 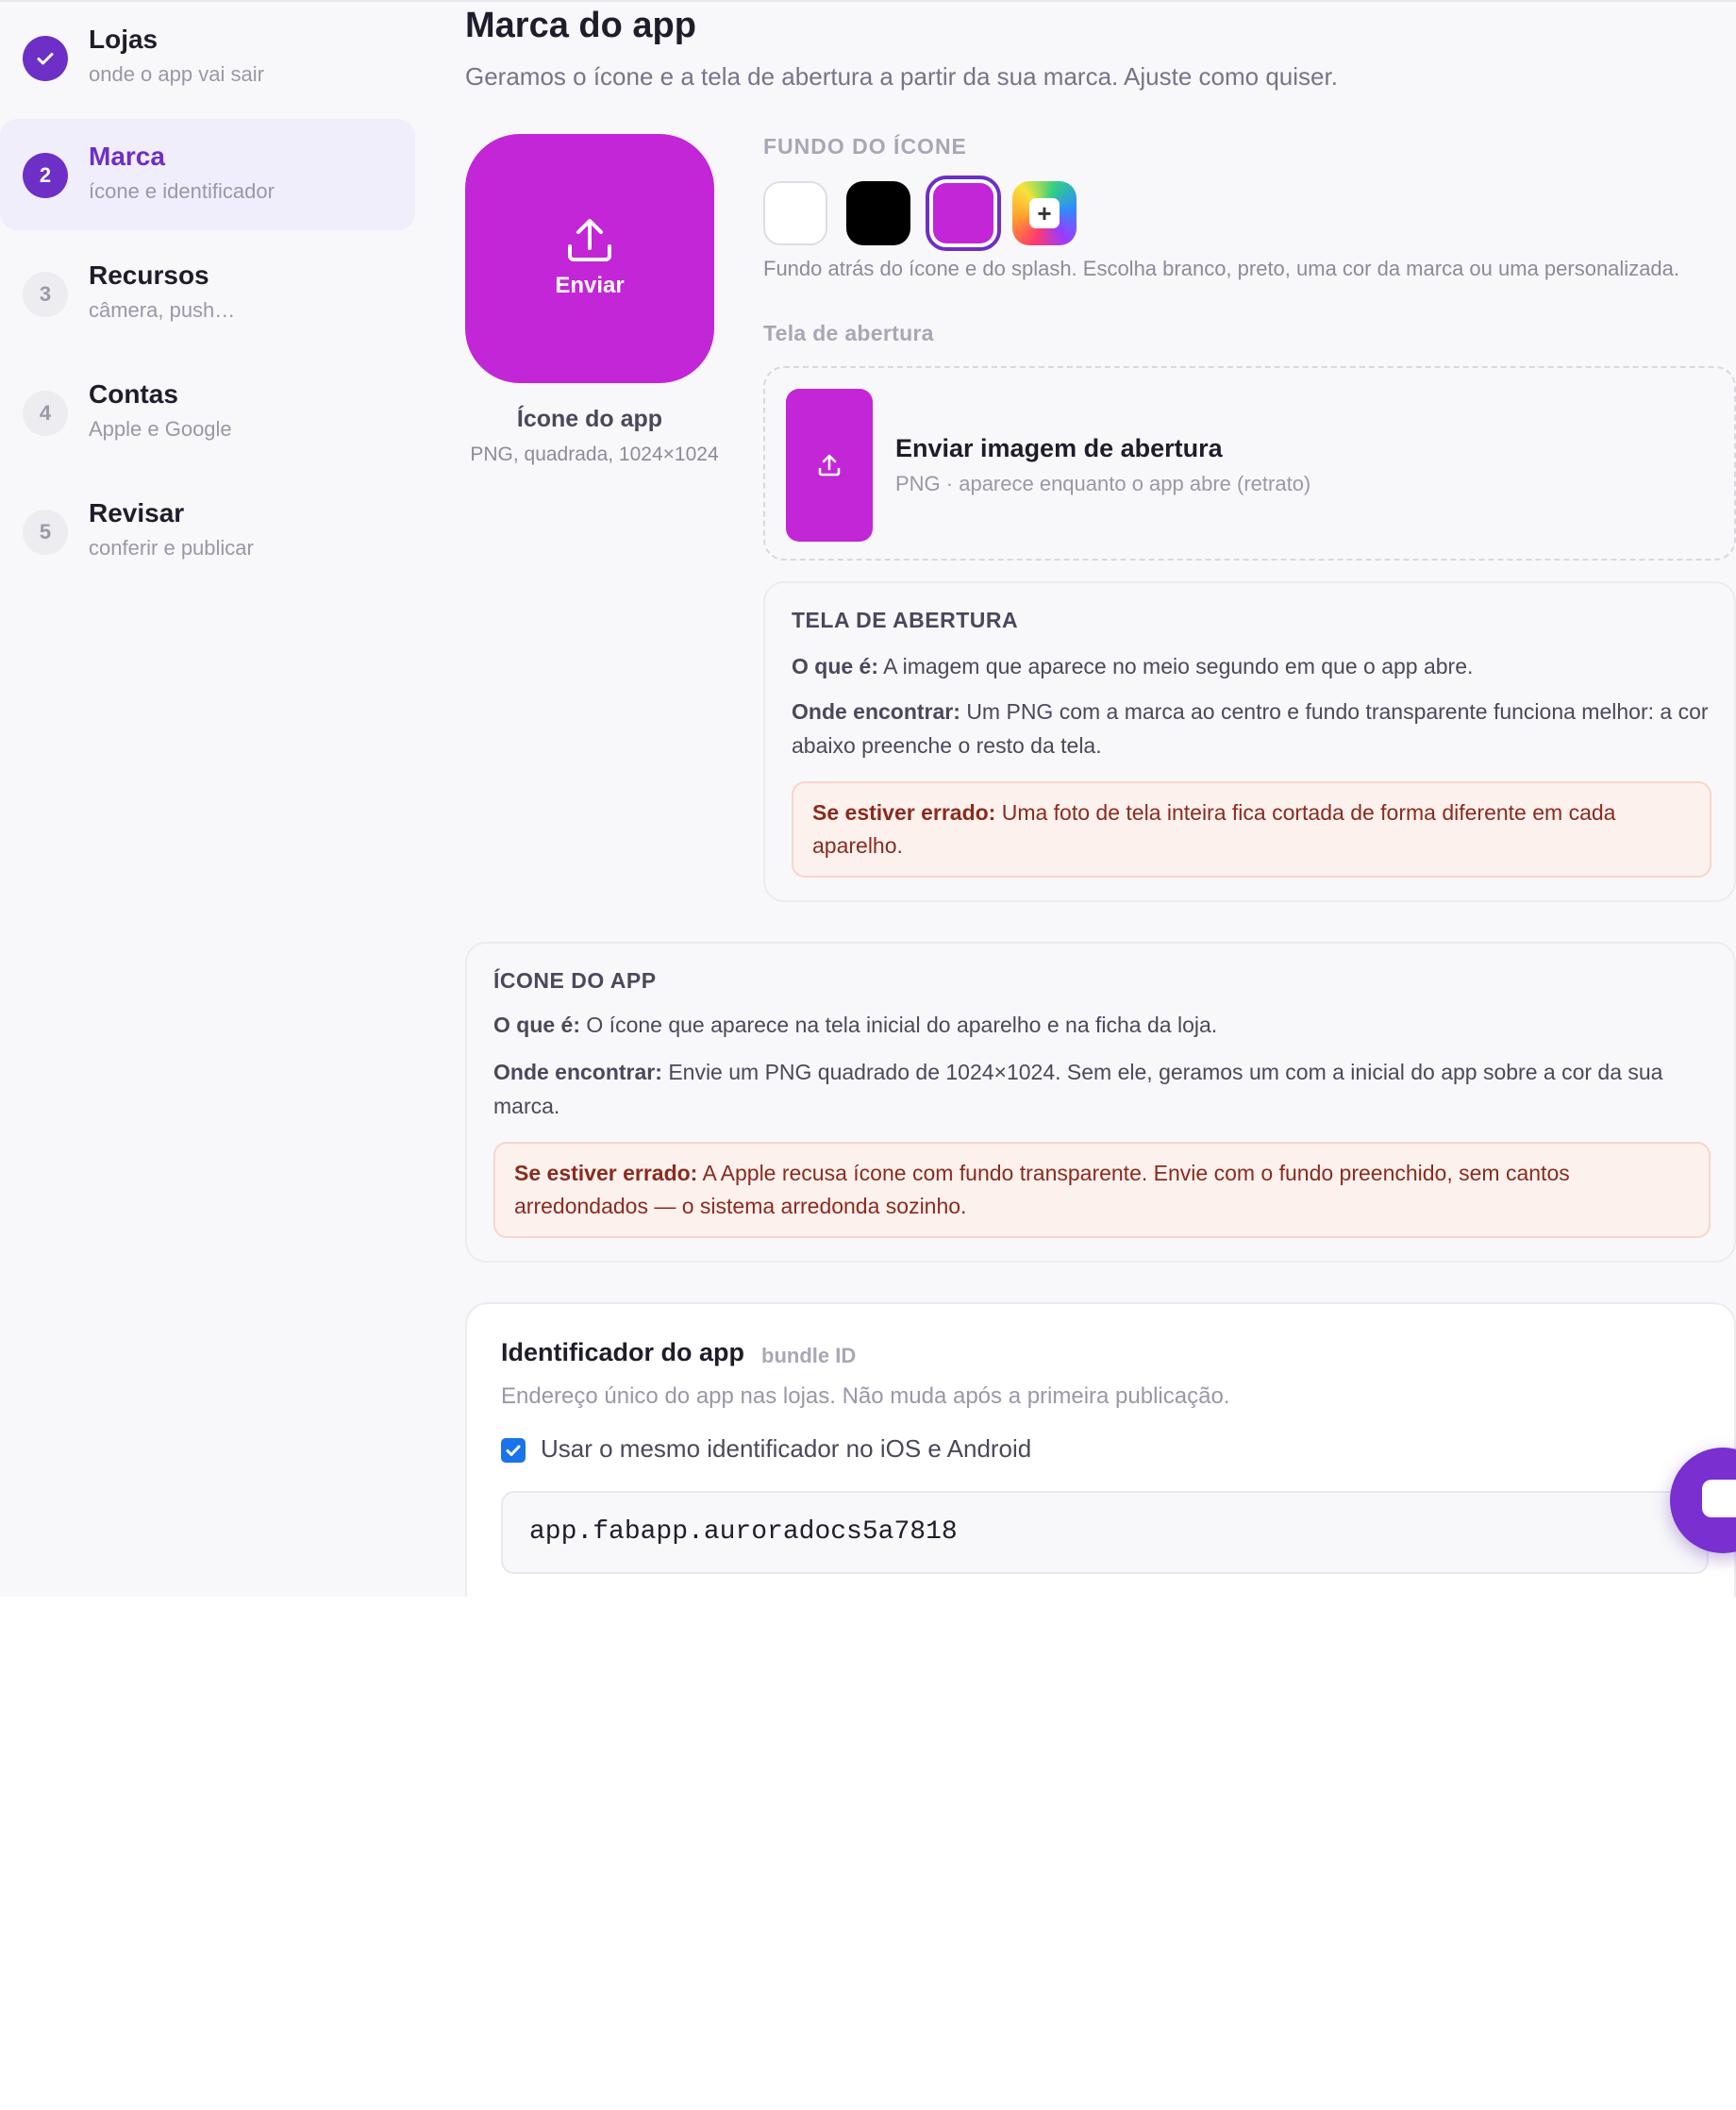 I want to click on step-number: 5, so click(x=45, y=532).